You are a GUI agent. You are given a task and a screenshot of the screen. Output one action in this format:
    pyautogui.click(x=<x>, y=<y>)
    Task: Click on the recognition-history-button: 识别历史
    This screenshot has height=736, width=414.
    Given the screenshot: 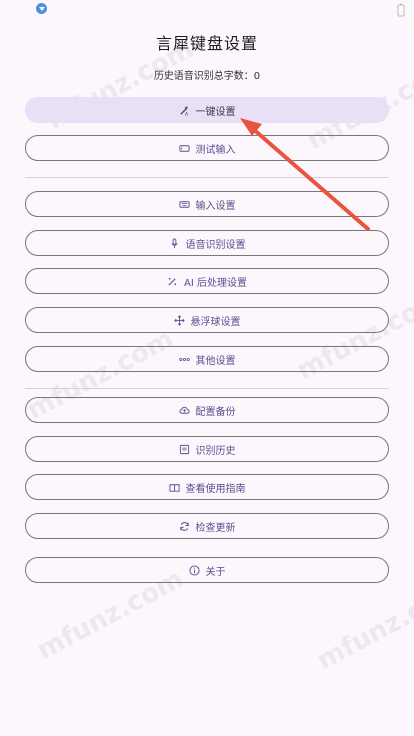 What is the action you would take?
    pyautogui.click(x=207, y=449)
    